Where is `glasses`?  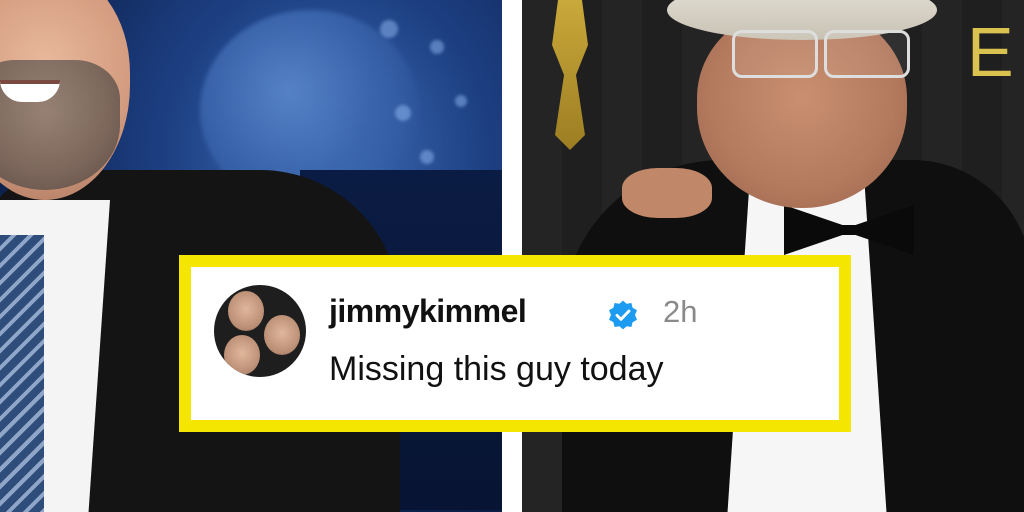 glasses is located at coordinates (822, 54).